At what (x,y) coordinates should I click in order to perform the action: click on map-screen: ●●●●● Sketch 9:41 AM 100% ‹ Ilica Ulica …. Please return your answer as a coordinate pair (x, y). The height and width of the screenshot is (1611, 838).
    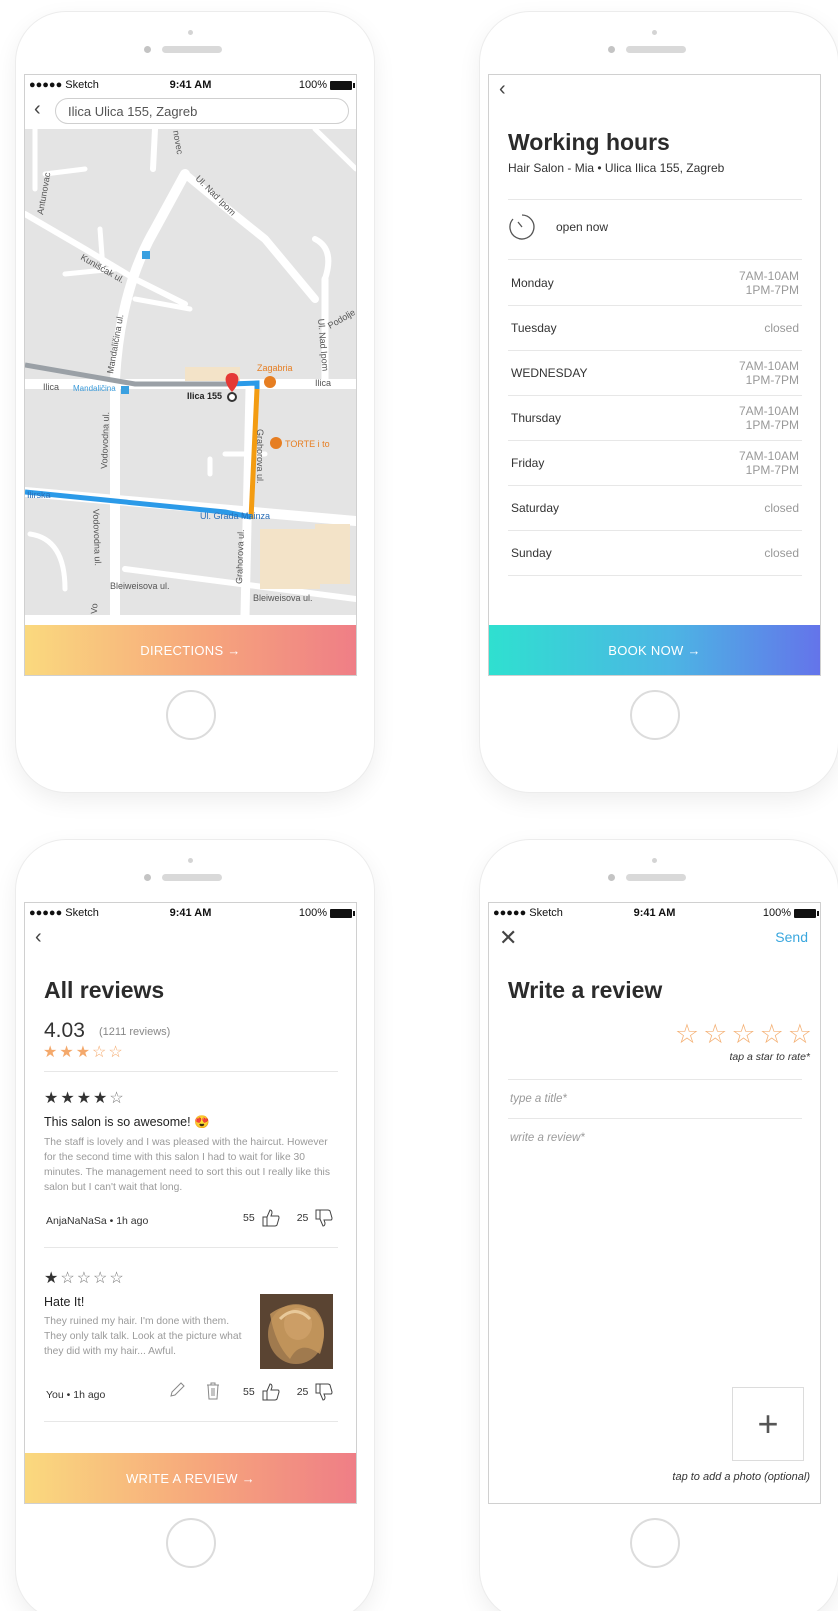
    Looking at the image, I should click on (190, 375).